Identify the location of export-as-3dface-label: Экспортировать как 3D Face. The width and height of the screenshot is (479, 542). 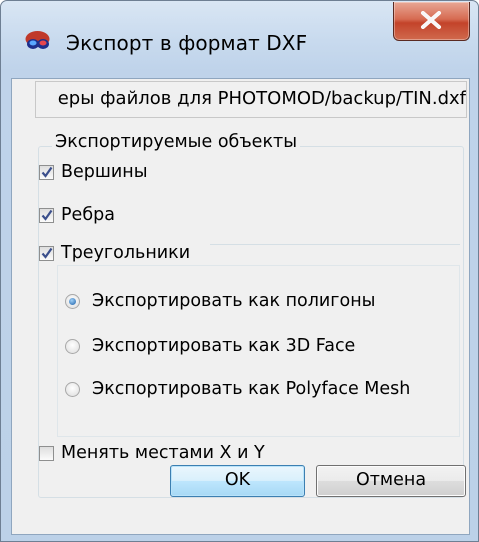
(224, 346).